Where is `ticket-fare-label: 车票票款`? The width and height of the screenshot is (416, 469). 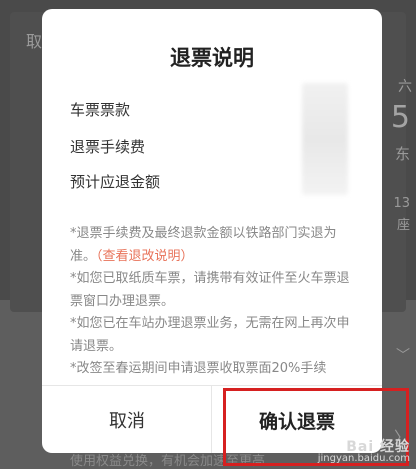 ticket-fare-label: 车票票款 is located at coordinates (100, 110).